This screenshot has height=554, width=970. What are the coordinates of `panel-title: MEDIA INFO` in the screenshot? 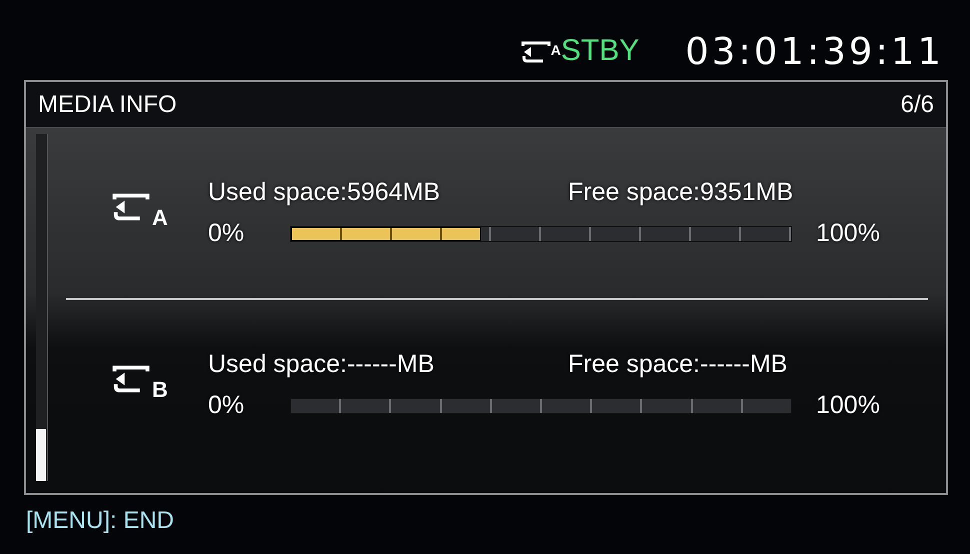 It's located at (107, 105).